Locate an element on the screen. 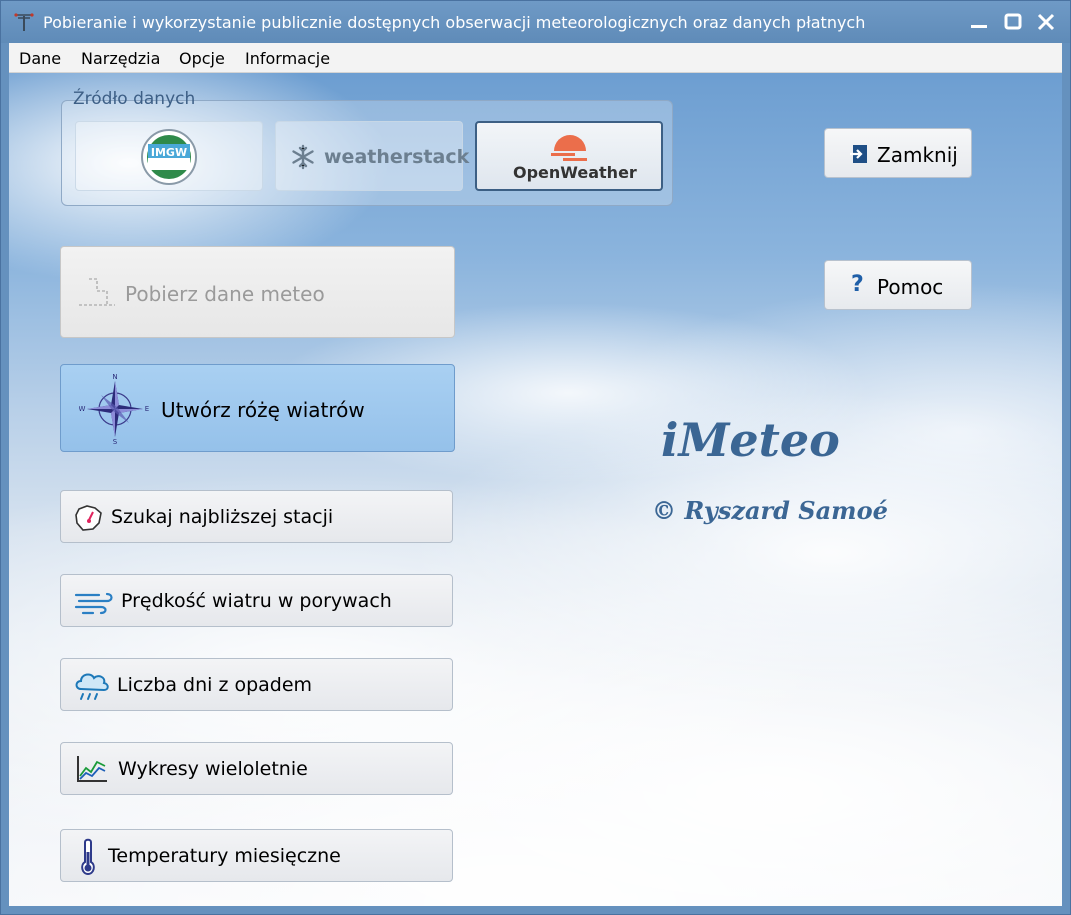  wind-gust-button: Prędkość wiatru w porywach is located at coordinates (256, 600).